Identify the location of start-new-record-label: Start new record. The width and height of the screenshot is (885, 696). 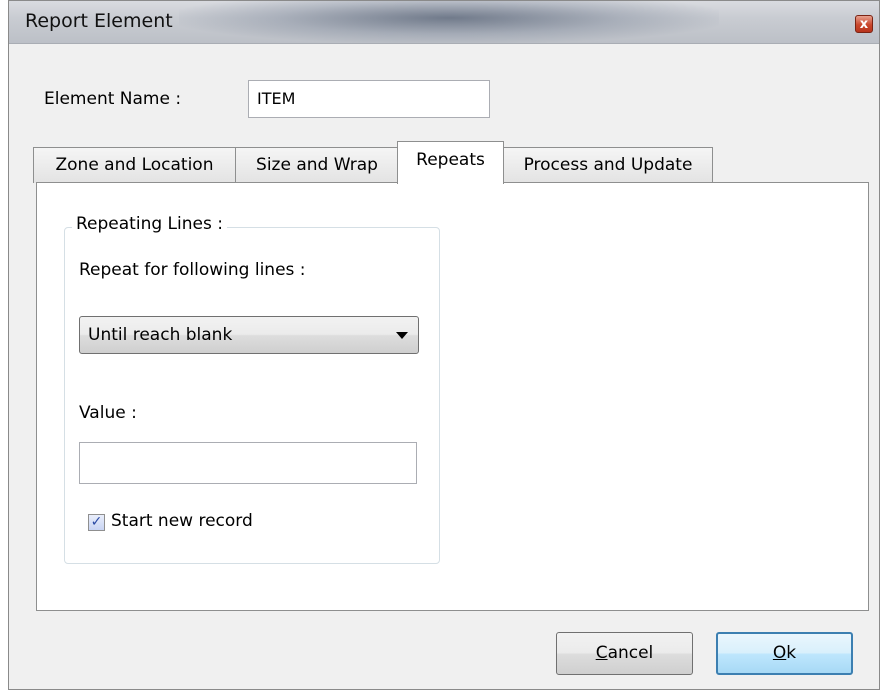
(182, 521).